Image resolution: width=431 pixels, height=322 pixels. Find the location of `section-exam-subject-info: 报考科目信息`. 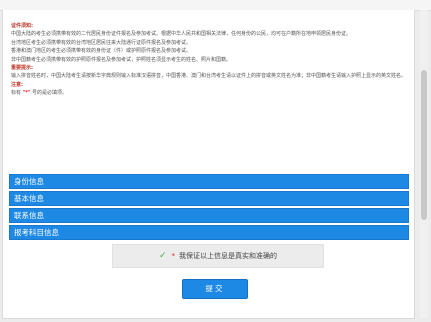

section-exam-subject-info: 报考科目信息 is located at coordinates (209, 232).